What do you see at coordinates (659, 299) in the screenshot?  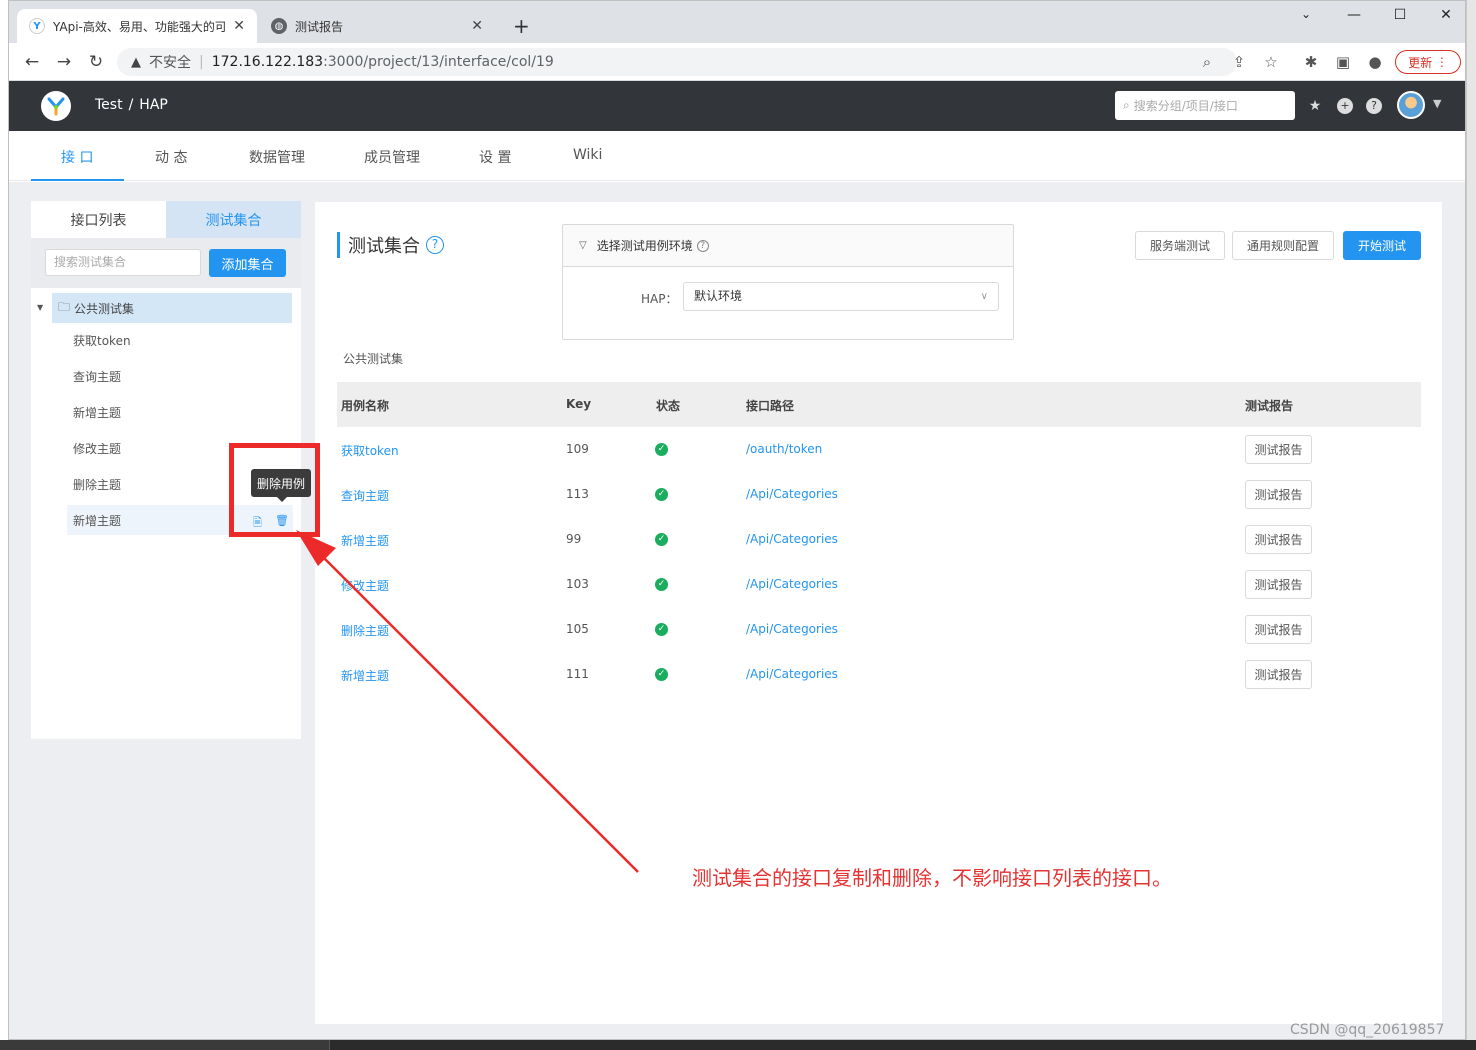 I see `env-label: HAP：` at bounding box center [659, 299].